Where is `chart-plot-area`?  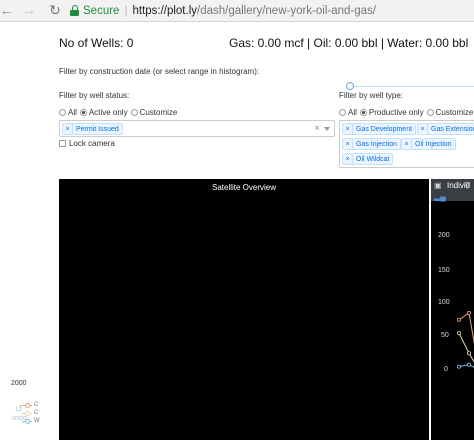
chart-plot-area is located at coordinates (452, 309).